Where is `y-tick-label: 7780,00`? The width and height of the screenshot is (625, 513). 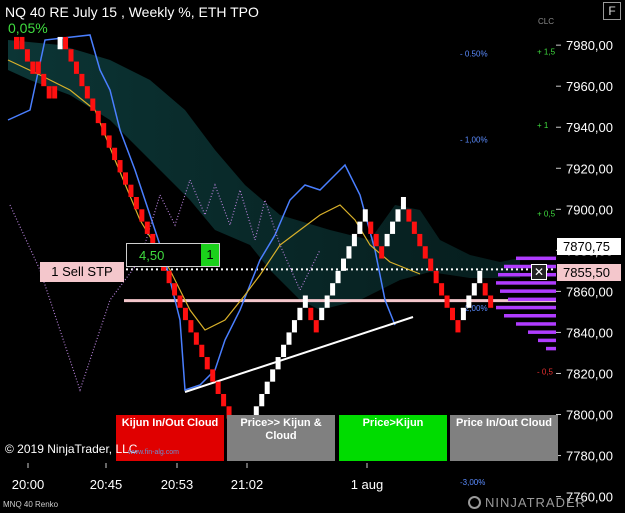
y-tick-label: 7780,00 is located at coordinates (589, 456).